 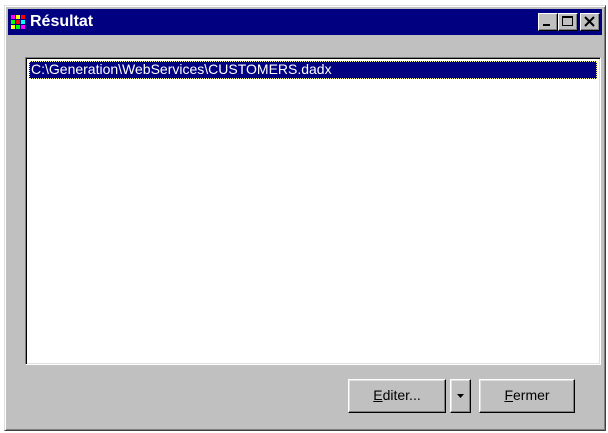 I want to click on close-button-label: ermer, so click(x=531, y=395).